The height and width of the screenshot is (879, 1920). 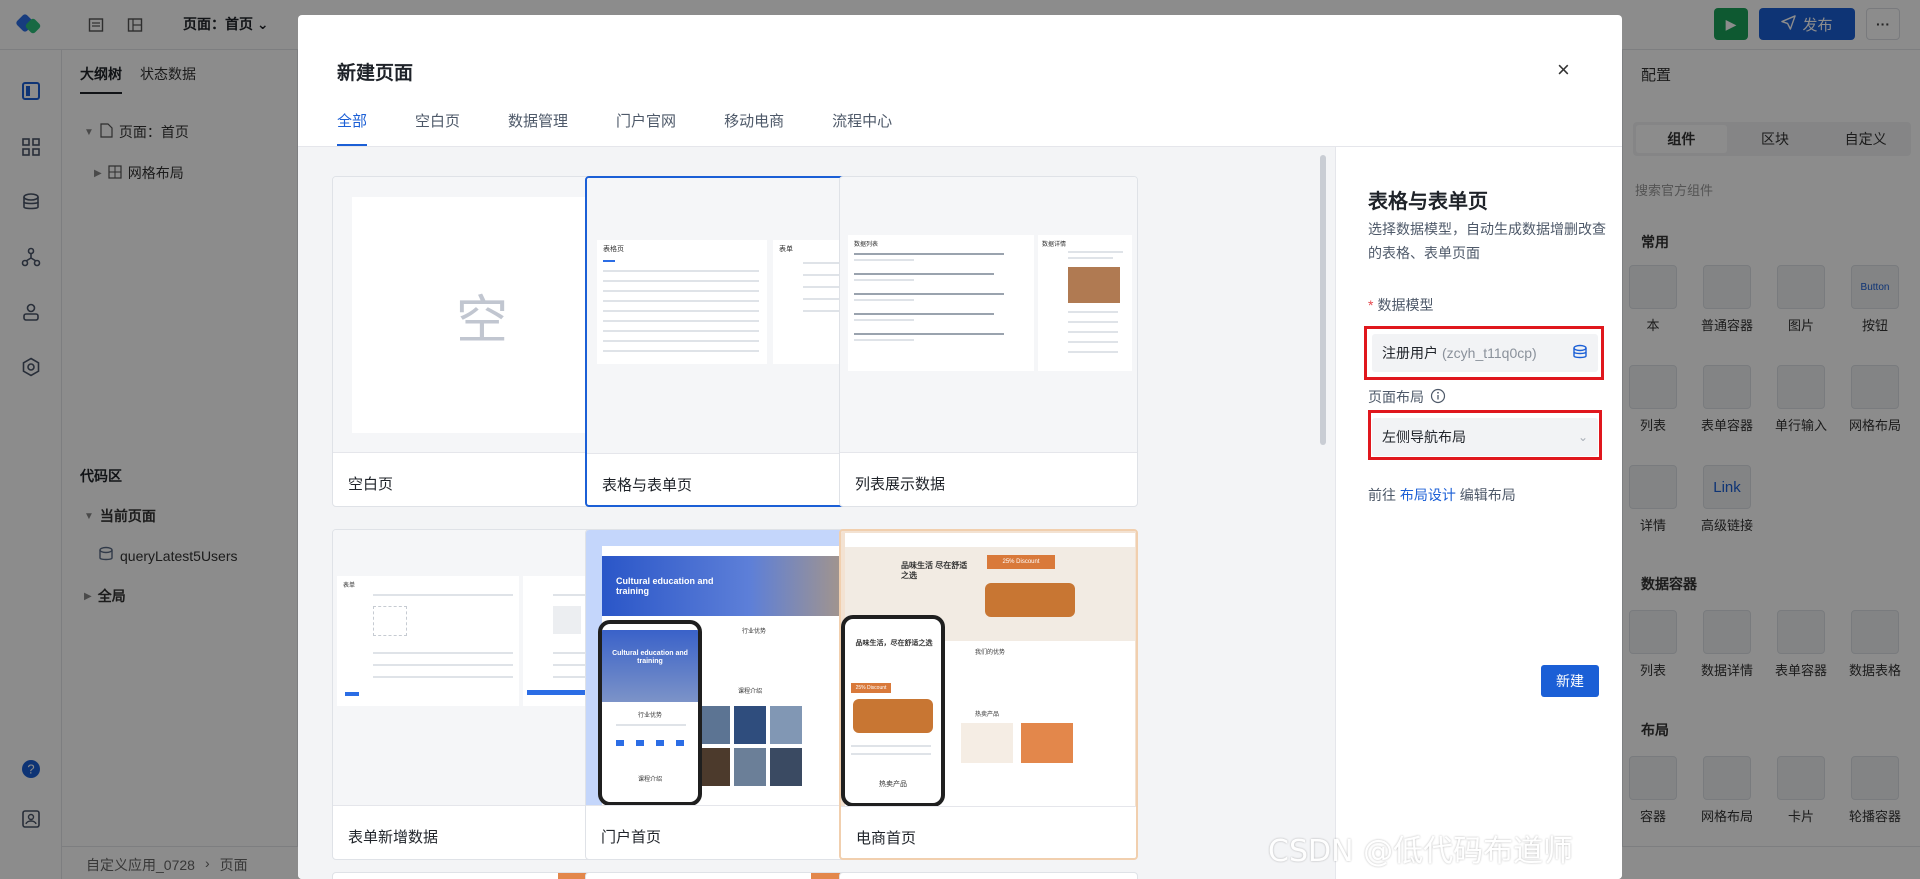 I want to click on upload-box, so click(x=390, y=621).